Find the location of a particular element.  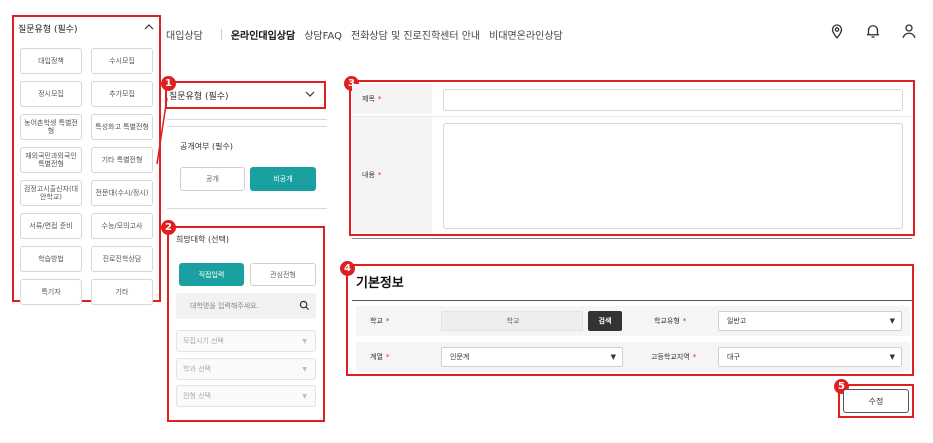

region-value: 대구 is located at coordinates (733, 357).